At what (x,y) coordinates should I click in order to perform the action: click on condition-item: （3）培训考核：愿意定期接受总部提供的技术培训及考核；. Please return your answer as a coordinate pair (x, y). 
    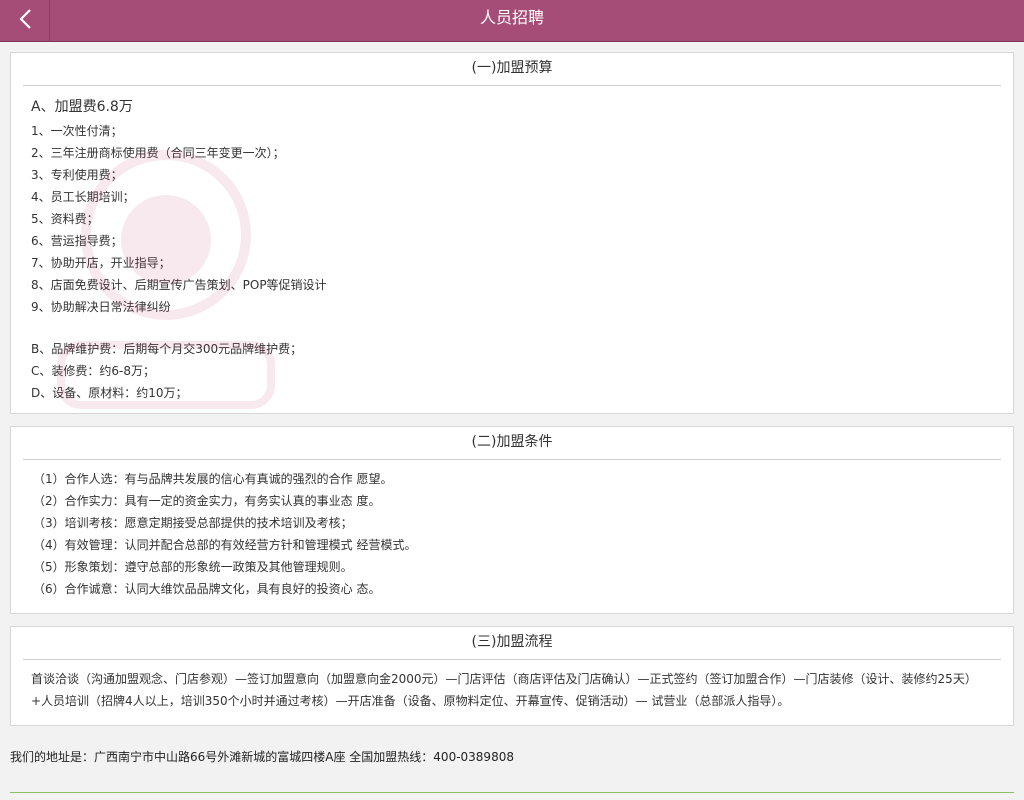
    Looking at the image, I should click on (193, 523).